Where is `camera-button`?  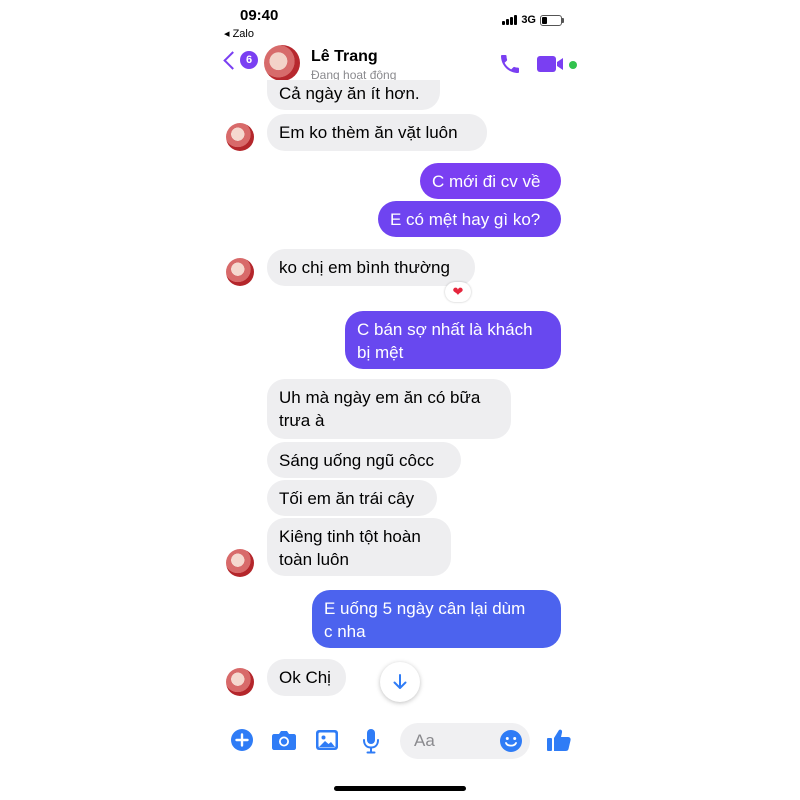
camera-button is located at coordinates (284, 742).